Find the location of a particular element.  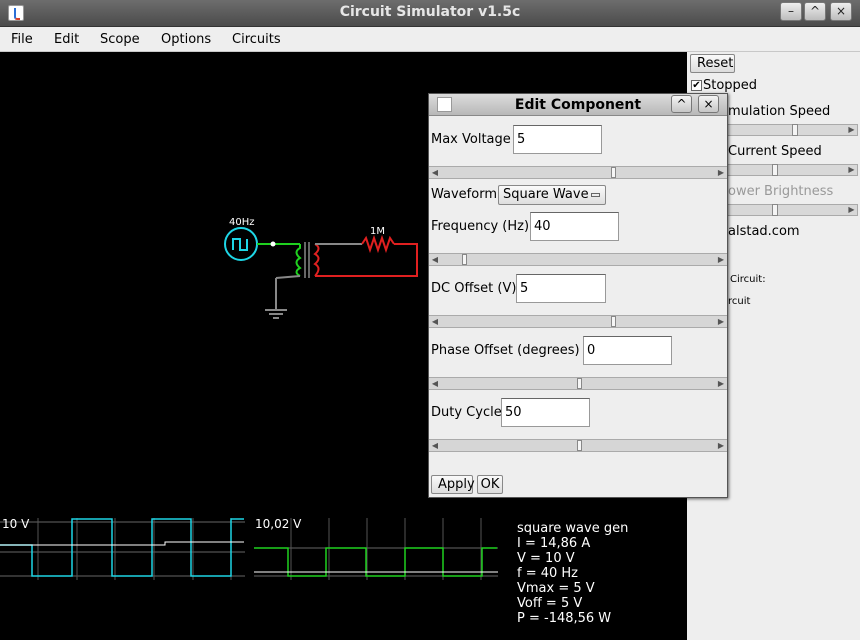

resistor is located at coordinates (378, 244).